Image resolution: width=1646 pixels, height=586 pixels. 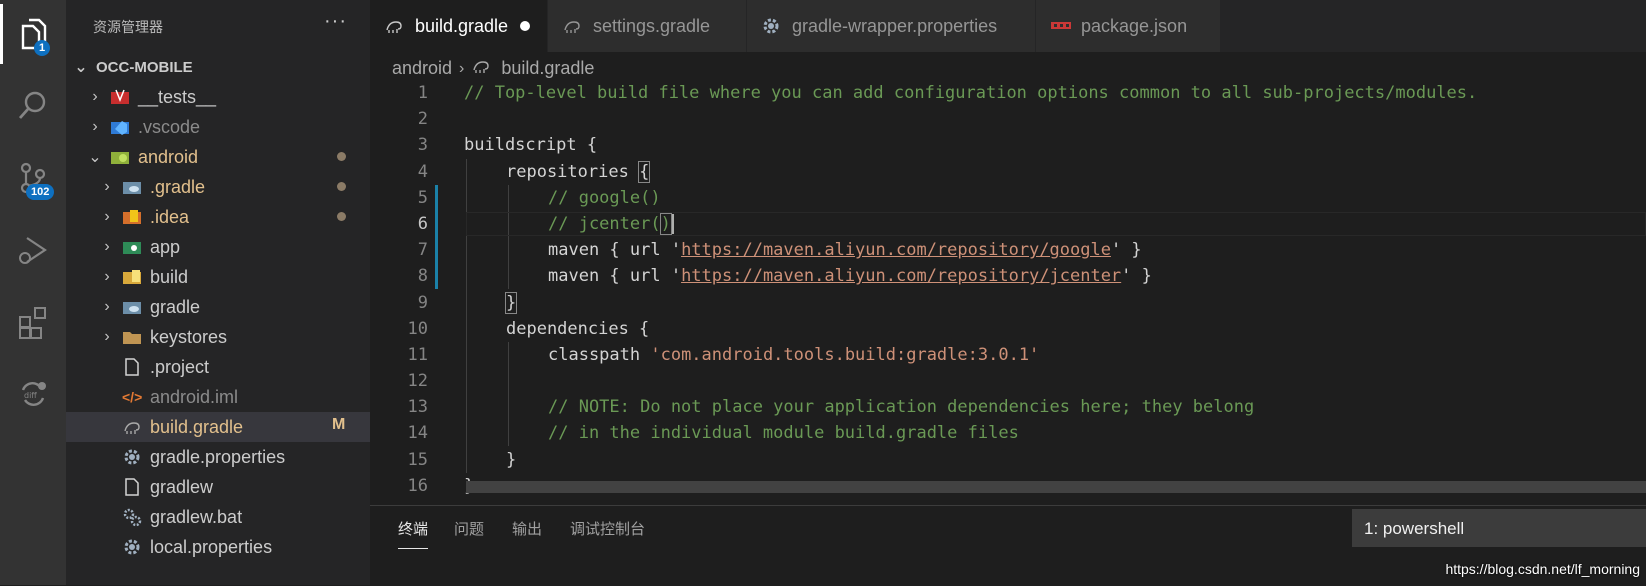 What do you see at coordinates (528, 328) in the screenshot?
I see `code-line: 10 dependencies {` at bounding box center [528, 328].